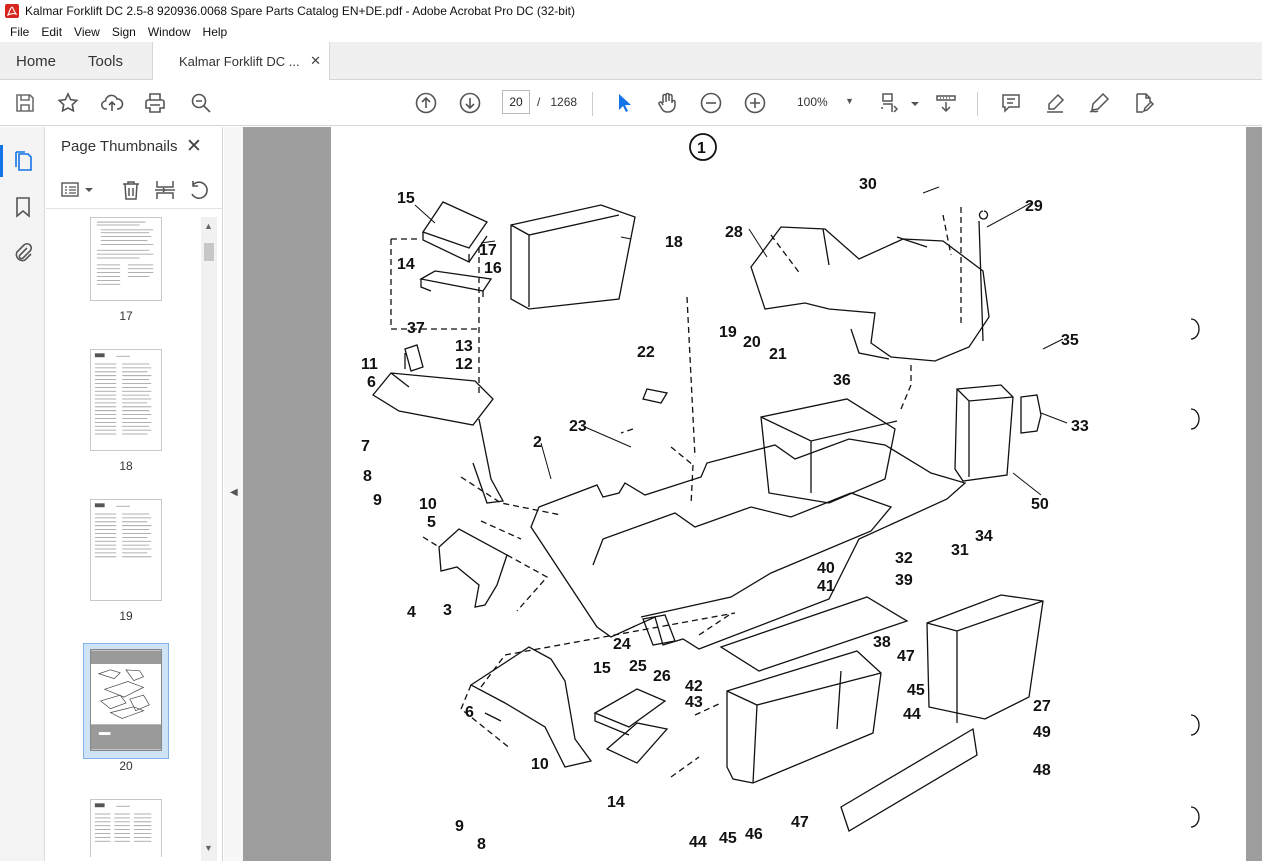 Image resolution: width=1262 pixels, height=861 pixels. I want to click on chevron-down-icon: ▼, so click(849, 101).